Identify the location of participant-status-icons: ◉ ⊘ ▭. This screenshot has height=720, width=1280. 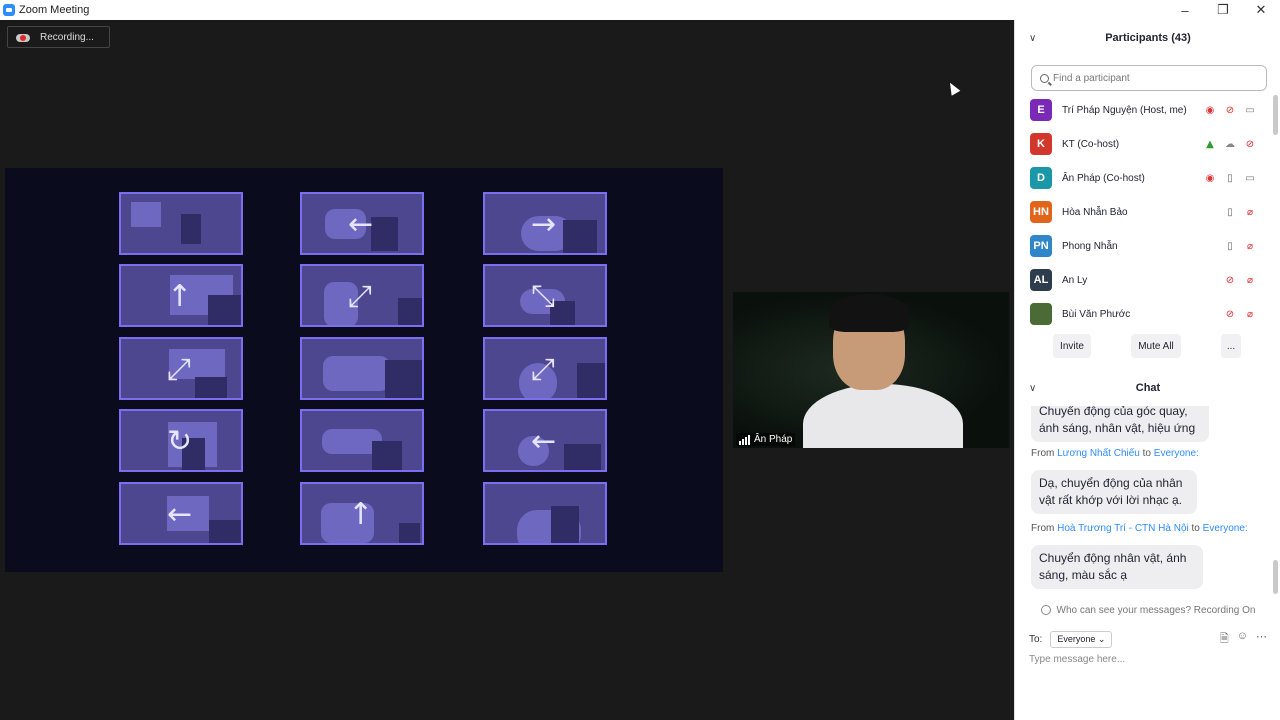
(1230, 110).